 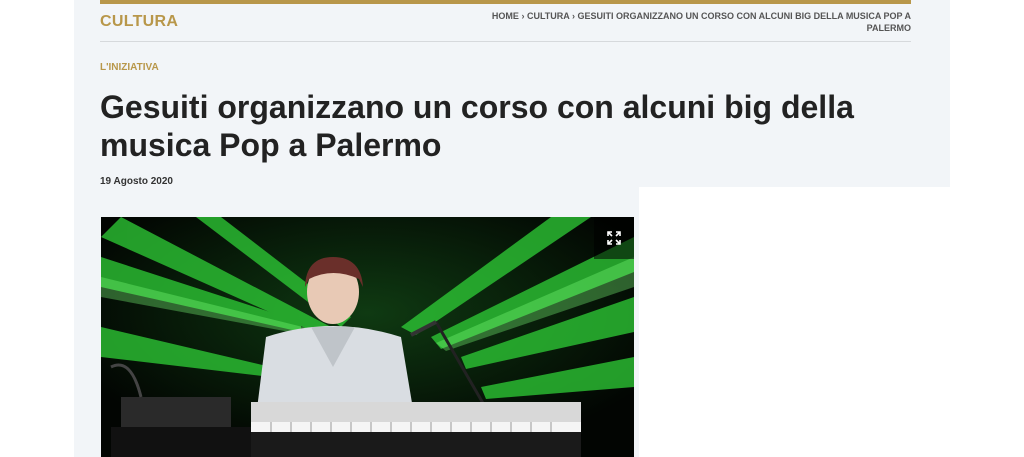 I want to click on expand-icon, so click(x=614, y=238).